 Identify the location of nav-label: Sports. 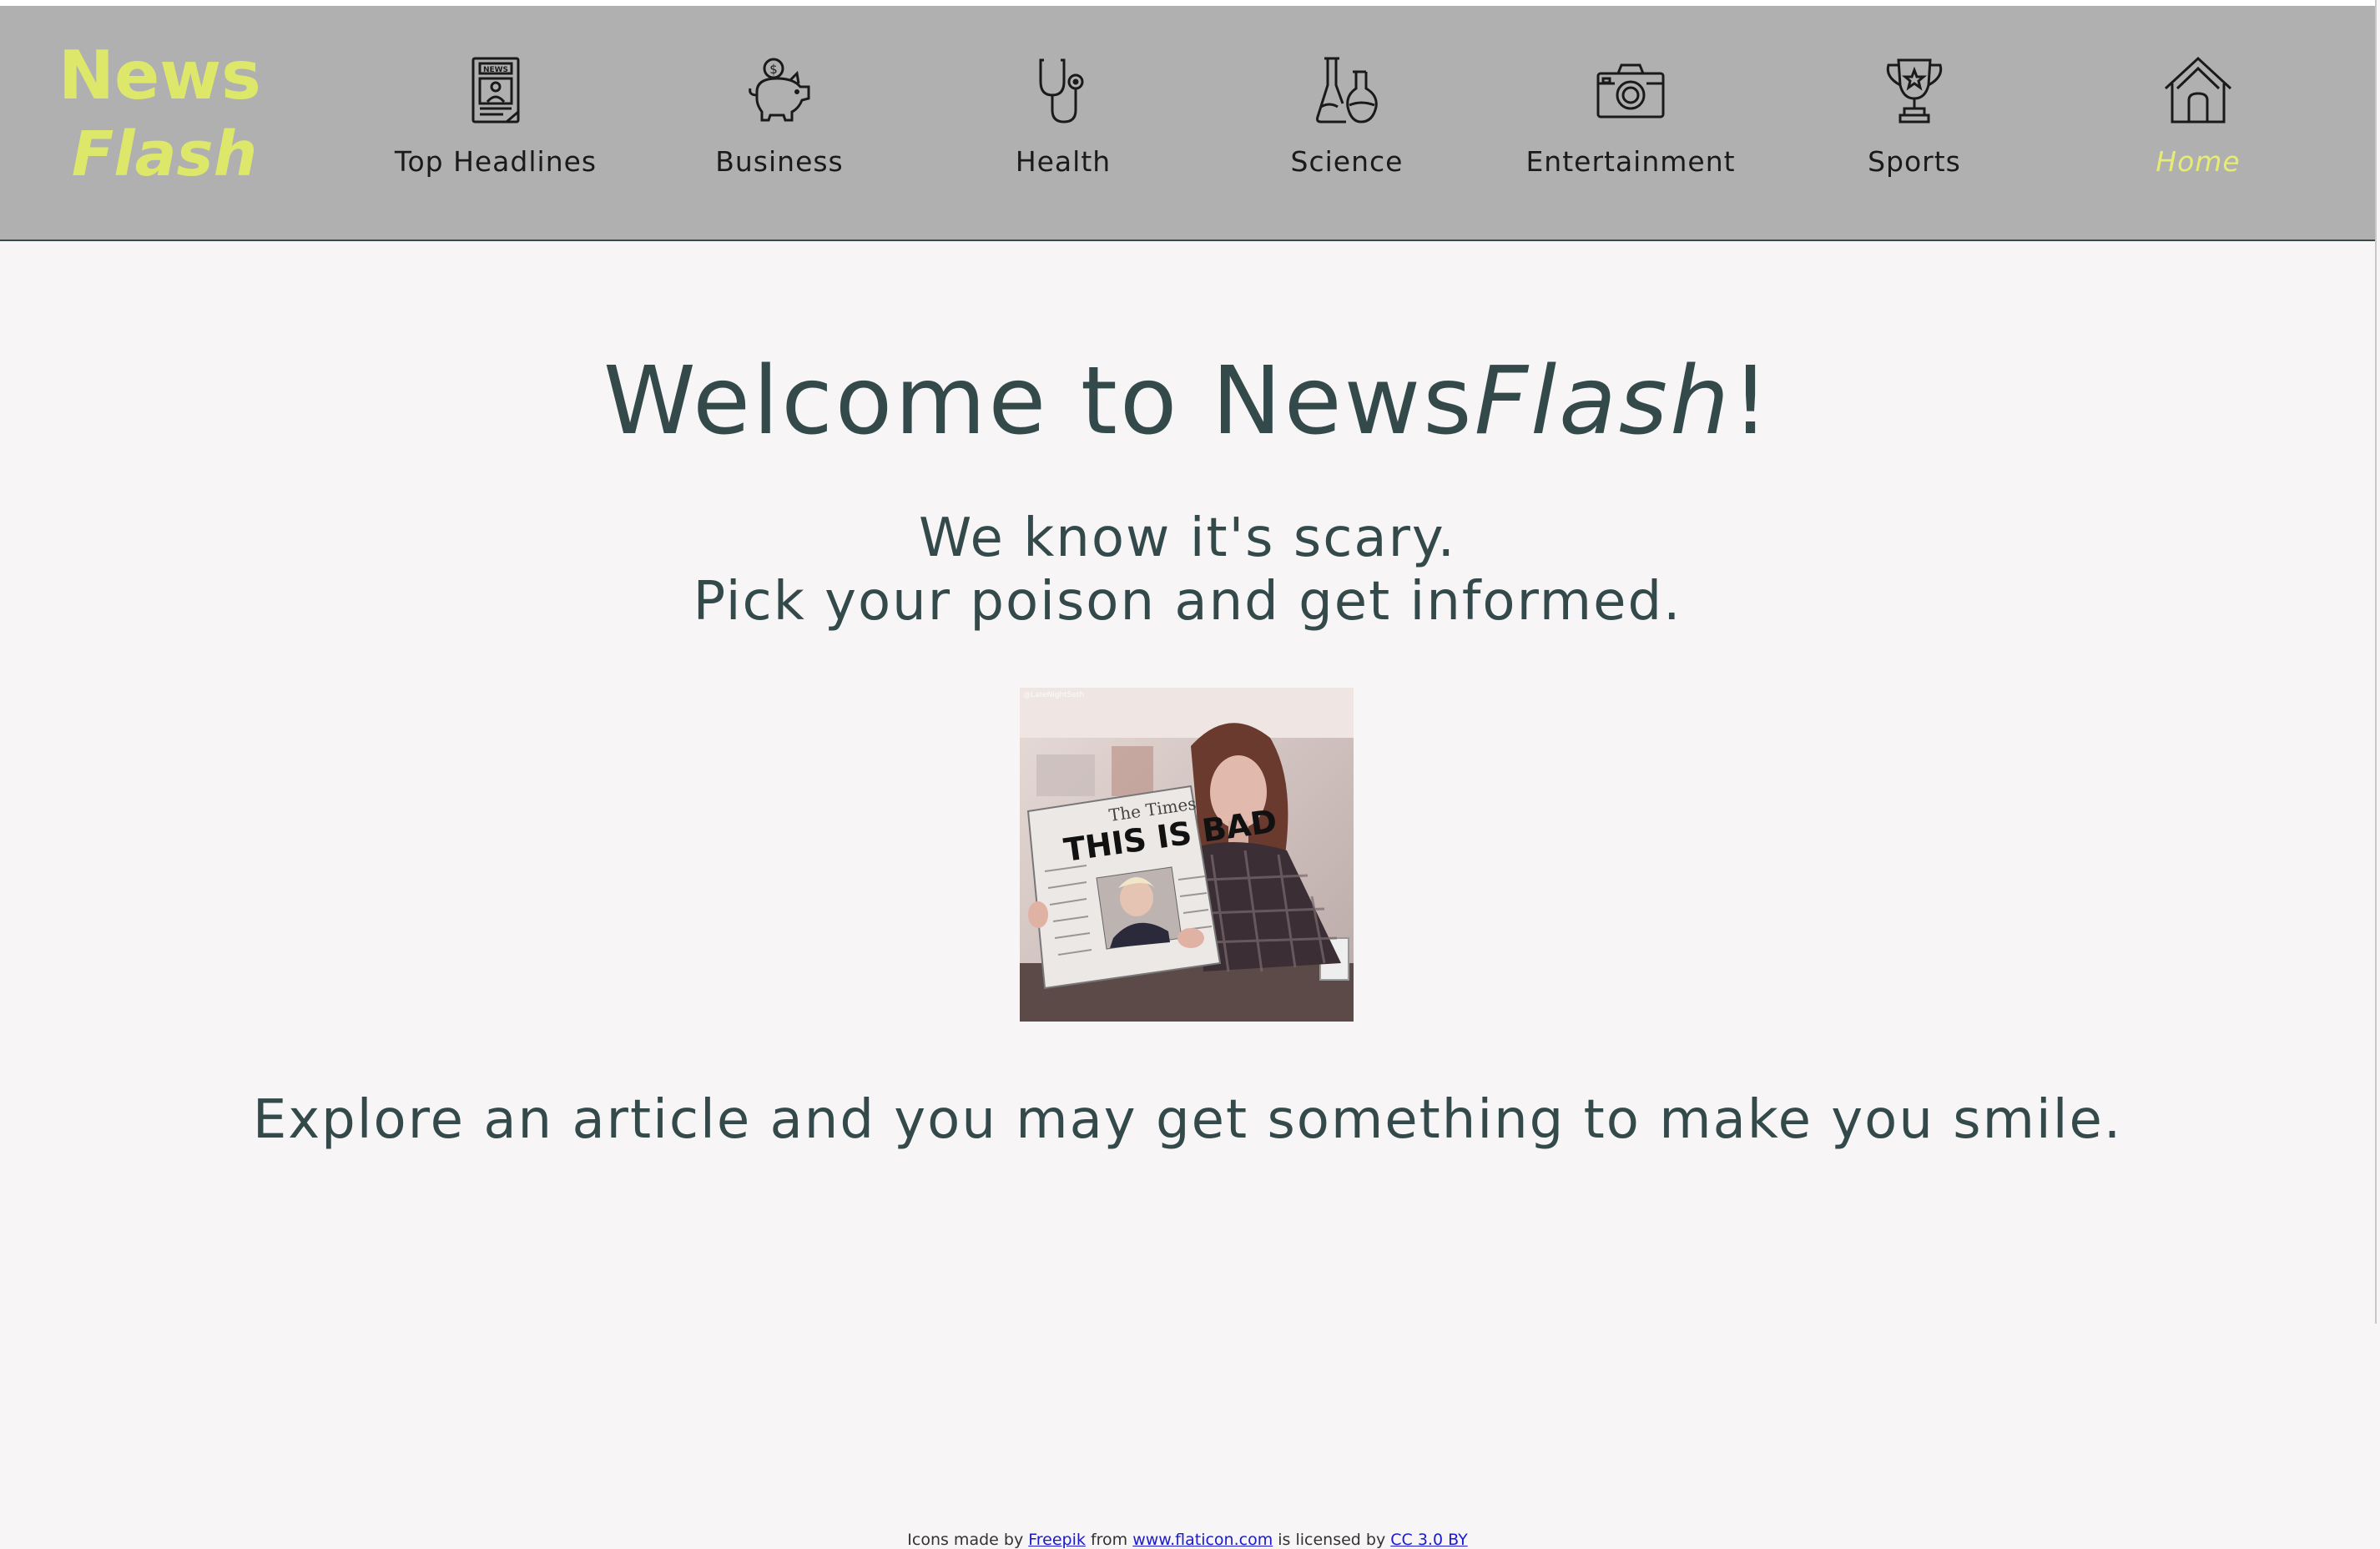
(1914, 161).